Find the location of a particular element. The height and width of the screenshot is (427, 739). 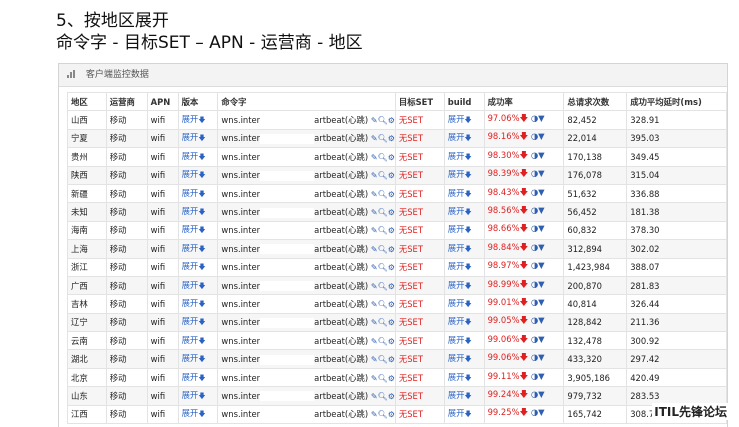

col-header-avg-latency: 成功平均延时(ms) is located at coordinates (676, 101).